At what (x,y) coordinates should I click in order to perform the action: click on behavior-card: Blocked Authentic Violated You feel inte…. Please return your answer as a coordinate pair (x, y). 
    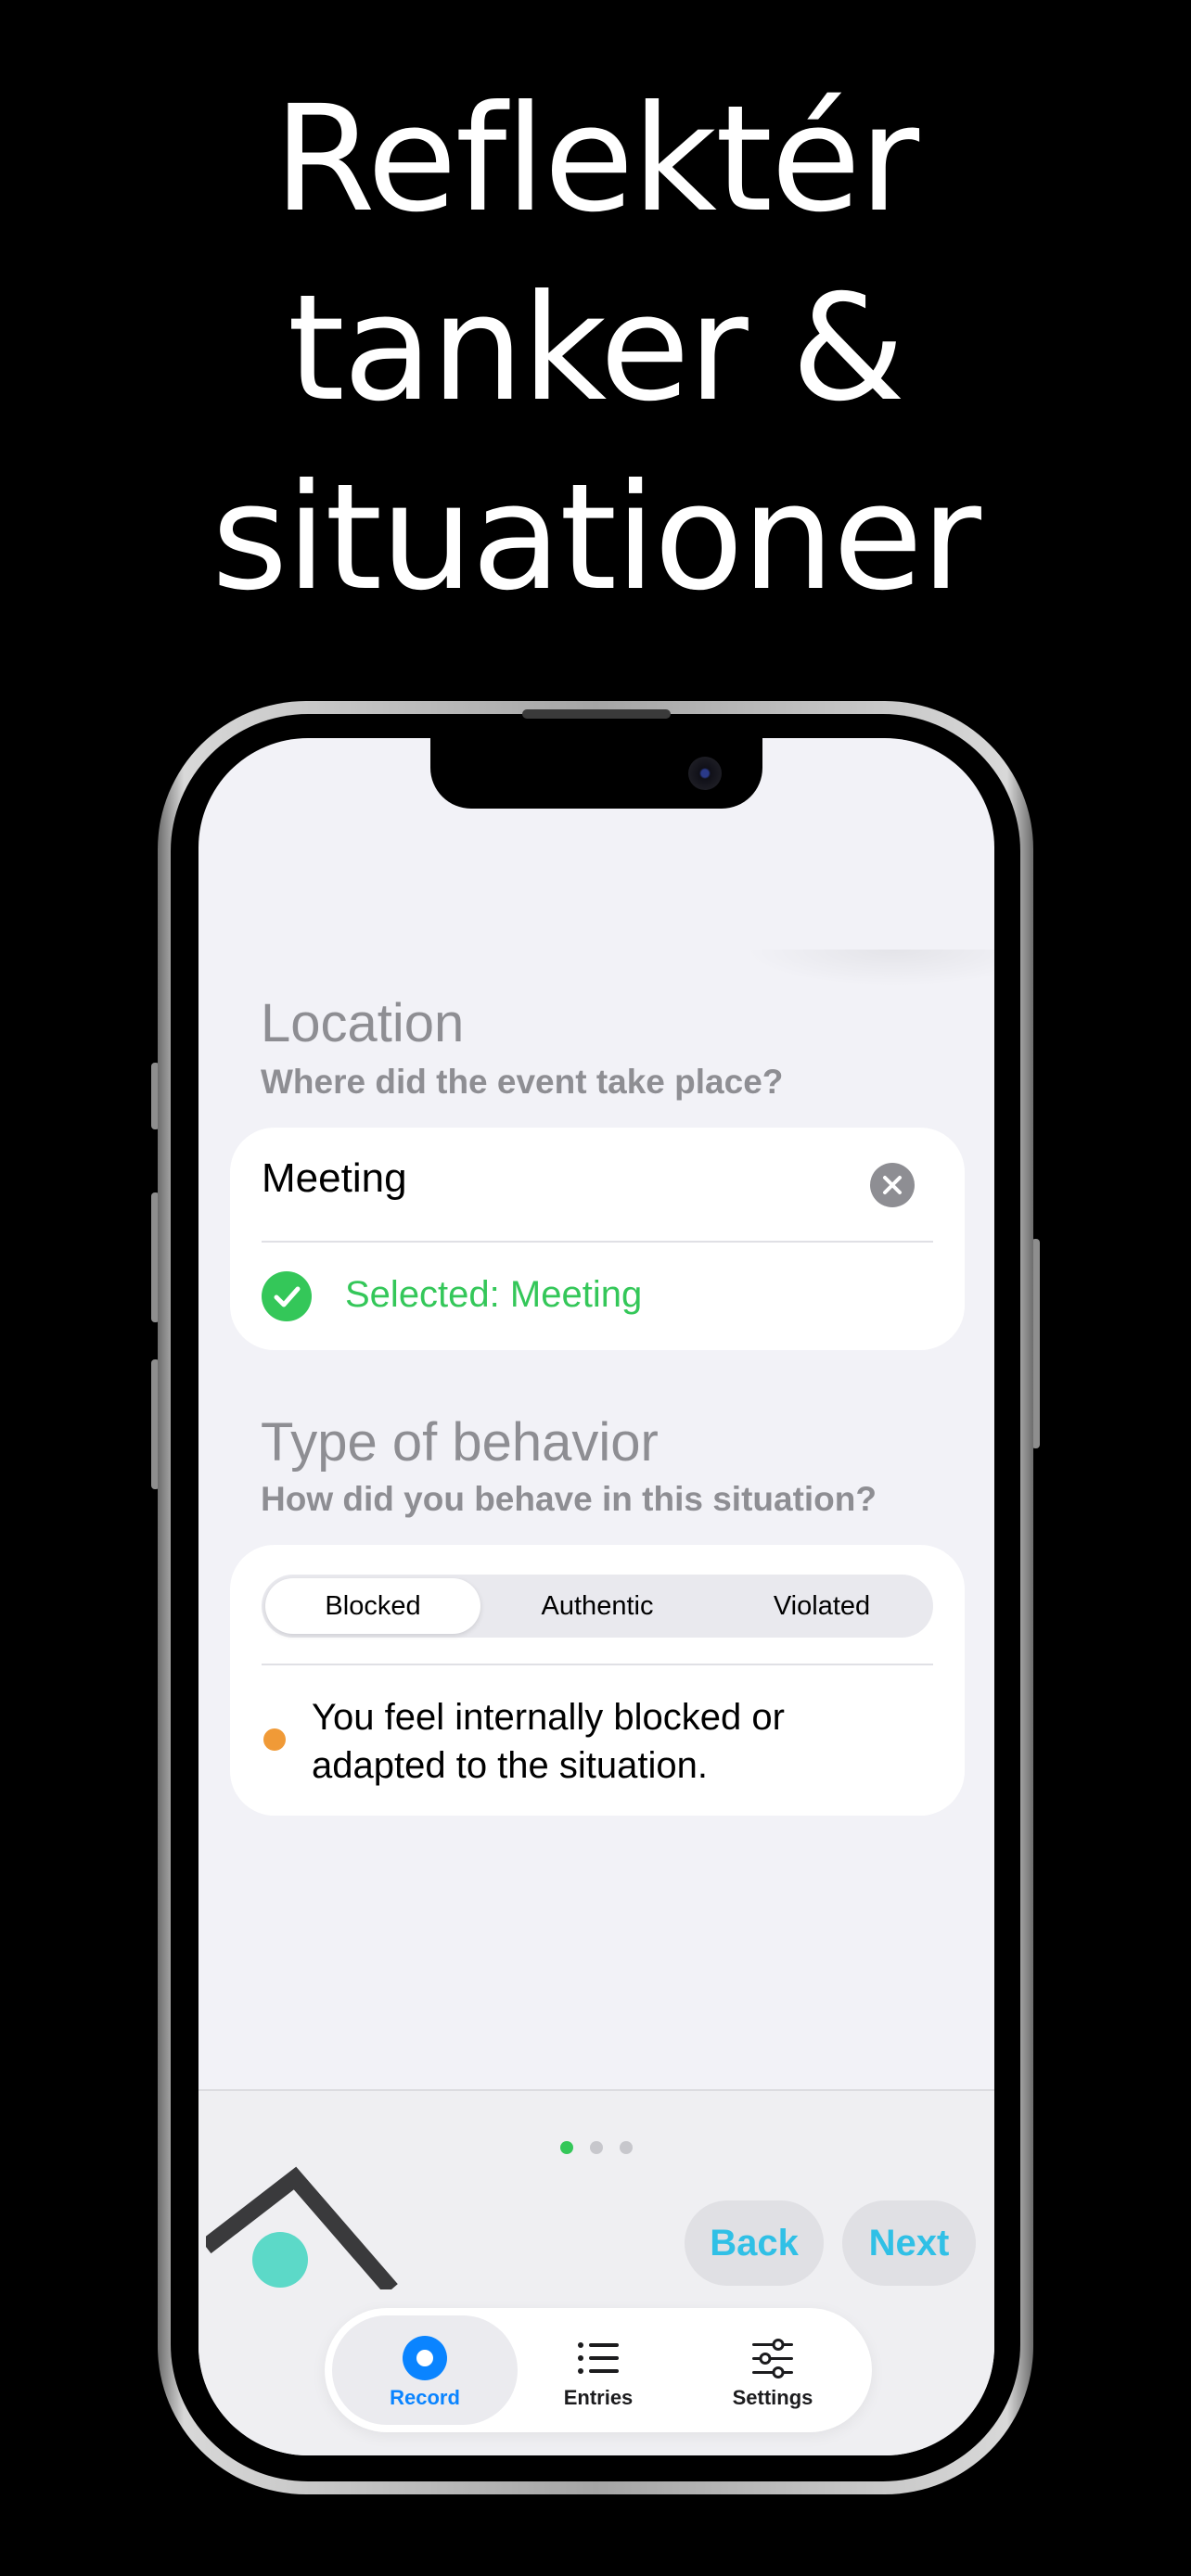
    Looking at the image, I should click on (597, 1680).